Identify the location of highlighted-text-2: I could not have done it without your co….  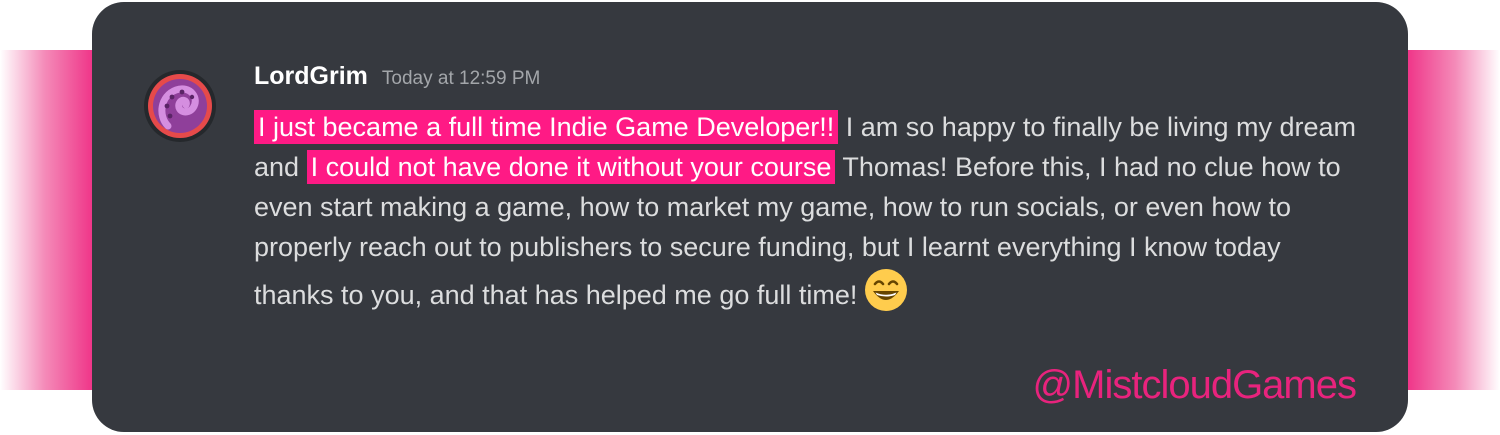
(571, 167).